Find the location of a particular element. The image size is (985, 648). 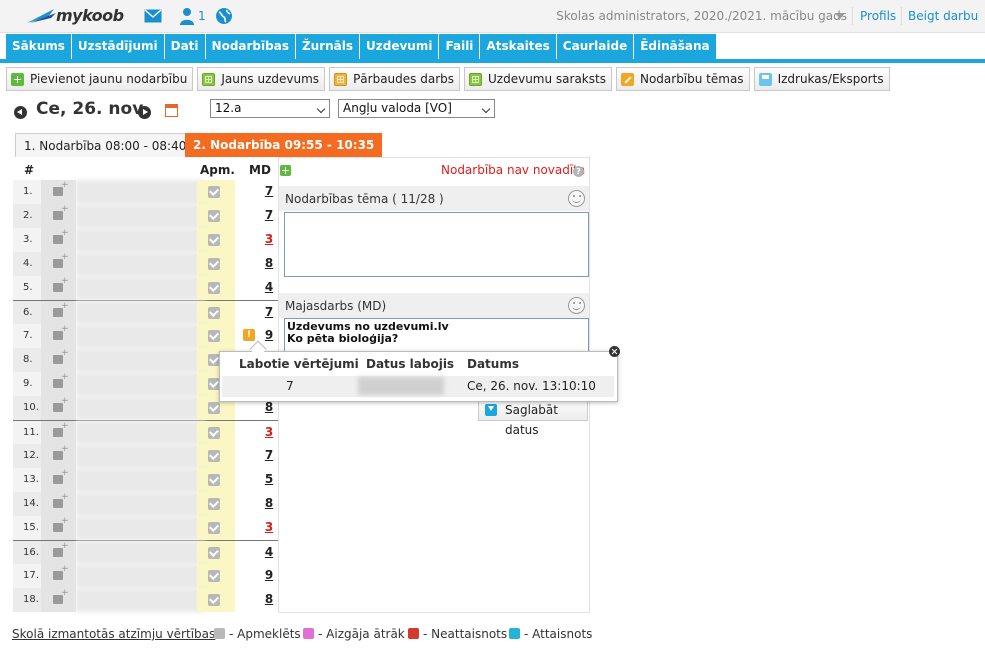

nav-zurnals: Žurnāls is located at coordinates (328, 46).